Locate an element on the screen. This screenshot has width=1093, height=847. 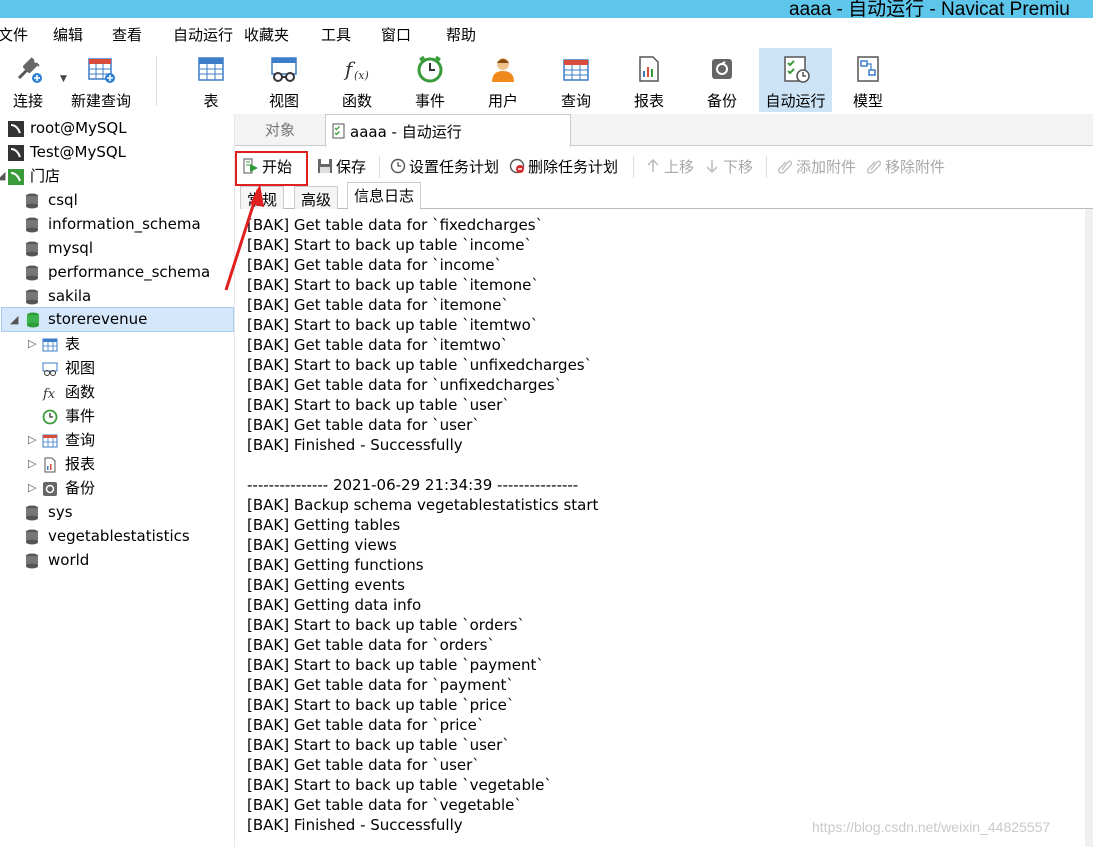
event-button: 事件 is located at coordinates (430, 80).